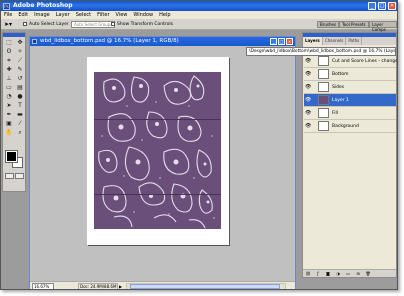  Describe the element at coordinates (20, 79) in the screenshot. I see `history-brush-icon: ↺` at that location.